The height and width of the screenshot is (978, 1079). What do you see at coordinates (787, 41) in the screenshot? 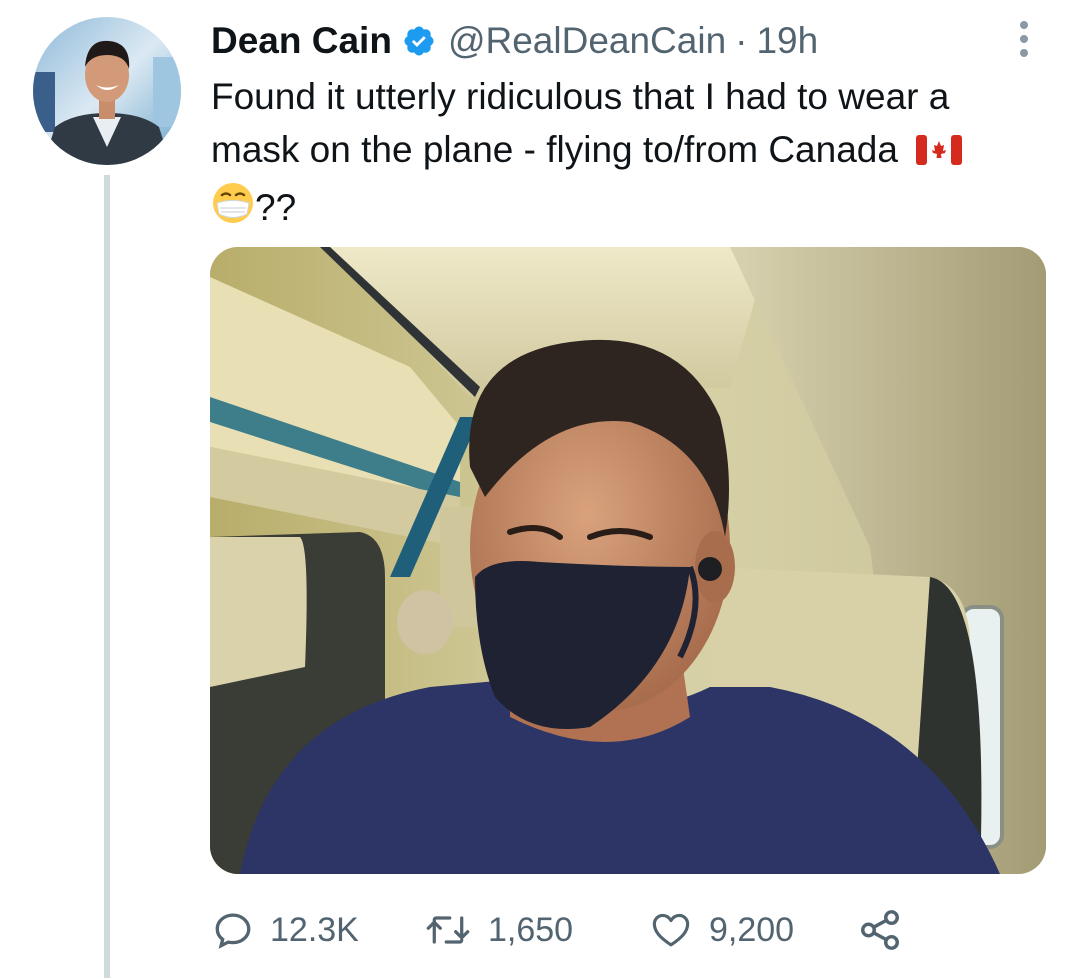
I see `tweet-time: 19h` at bounding box center [787, 41].